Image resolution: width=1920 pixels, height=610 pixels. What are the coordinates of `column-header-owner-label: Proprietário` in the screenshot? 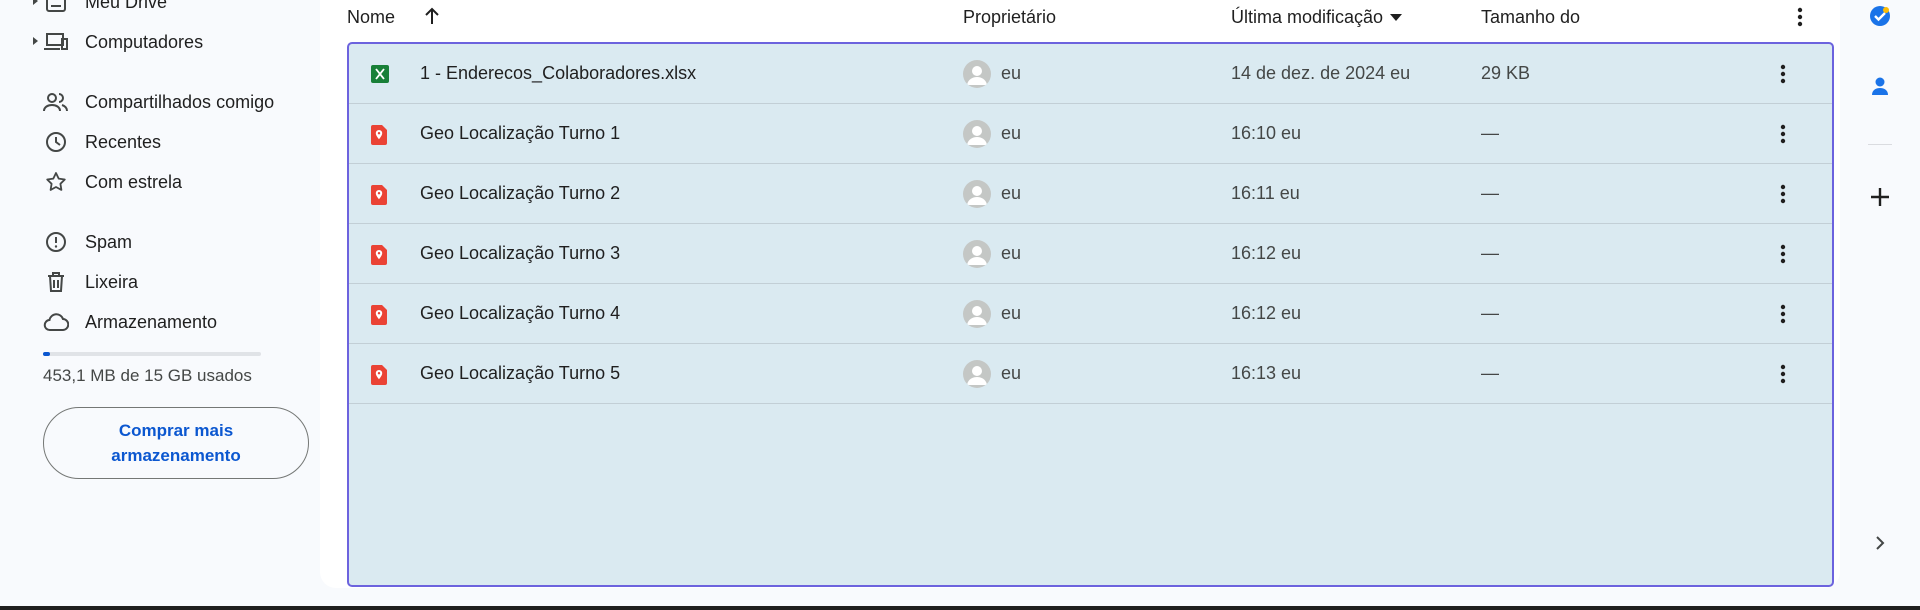 It's located at (1010, 17).